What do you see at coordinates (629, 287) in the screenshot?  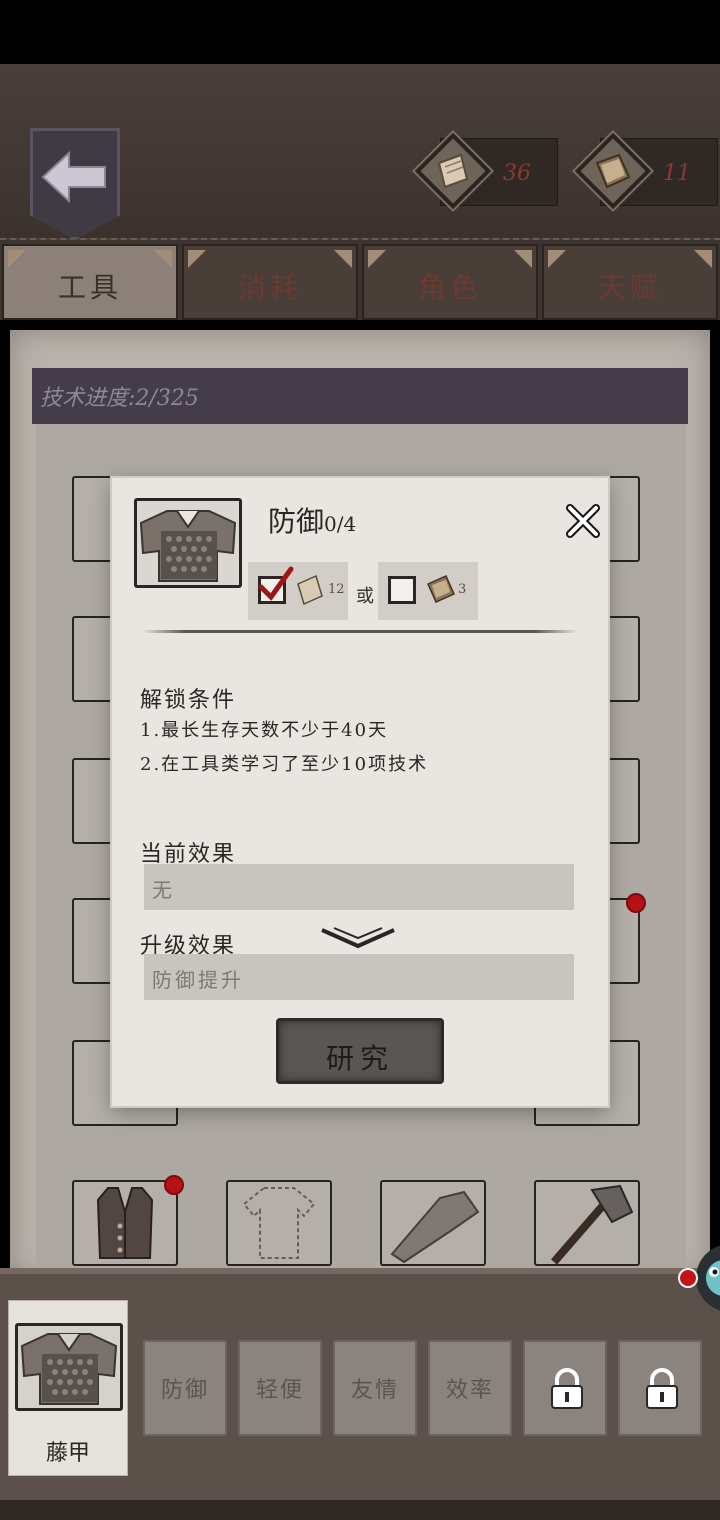 I see `tab-label: 天赋` at bounding box center [629, 287].